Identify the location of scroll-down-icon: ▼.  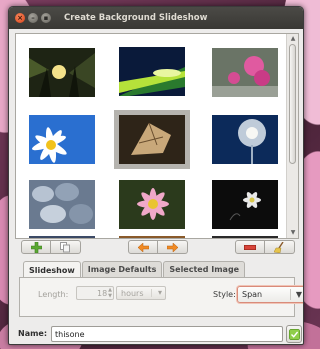
(293, 233).